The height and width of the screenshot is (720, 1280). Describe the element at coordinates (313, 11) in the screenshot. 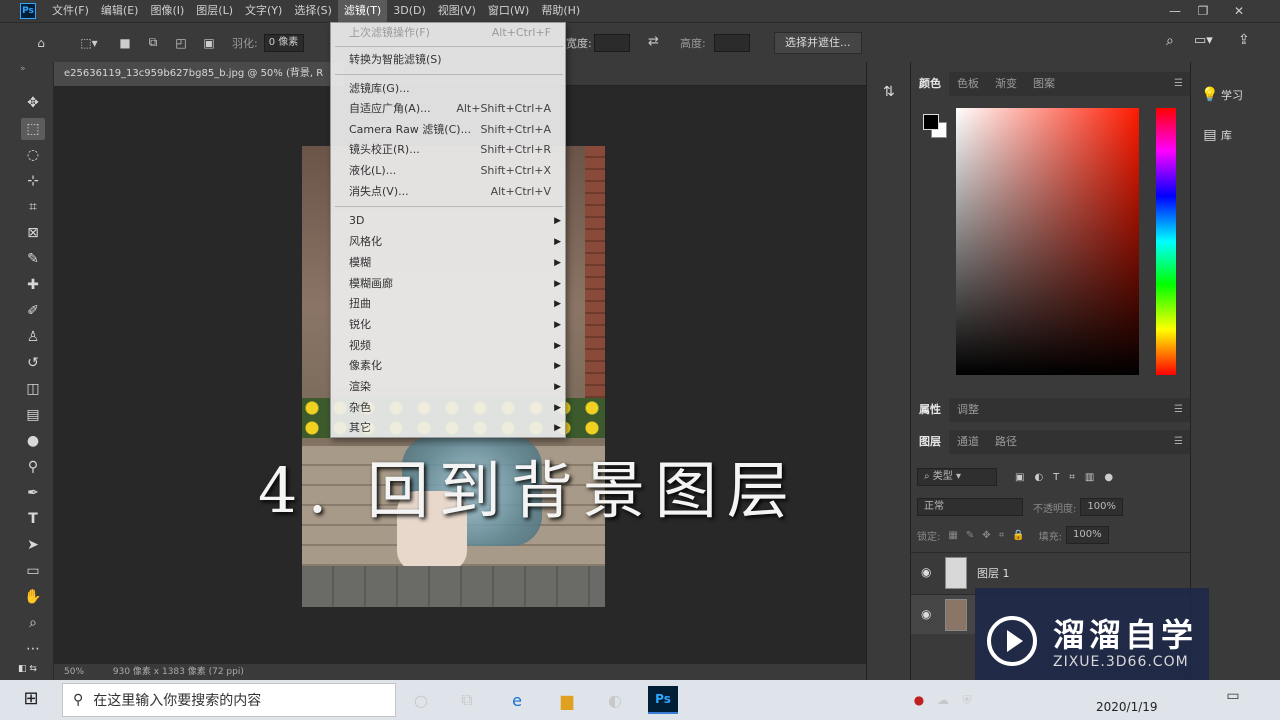

I see `menu-select: 选择(S)` at that location.